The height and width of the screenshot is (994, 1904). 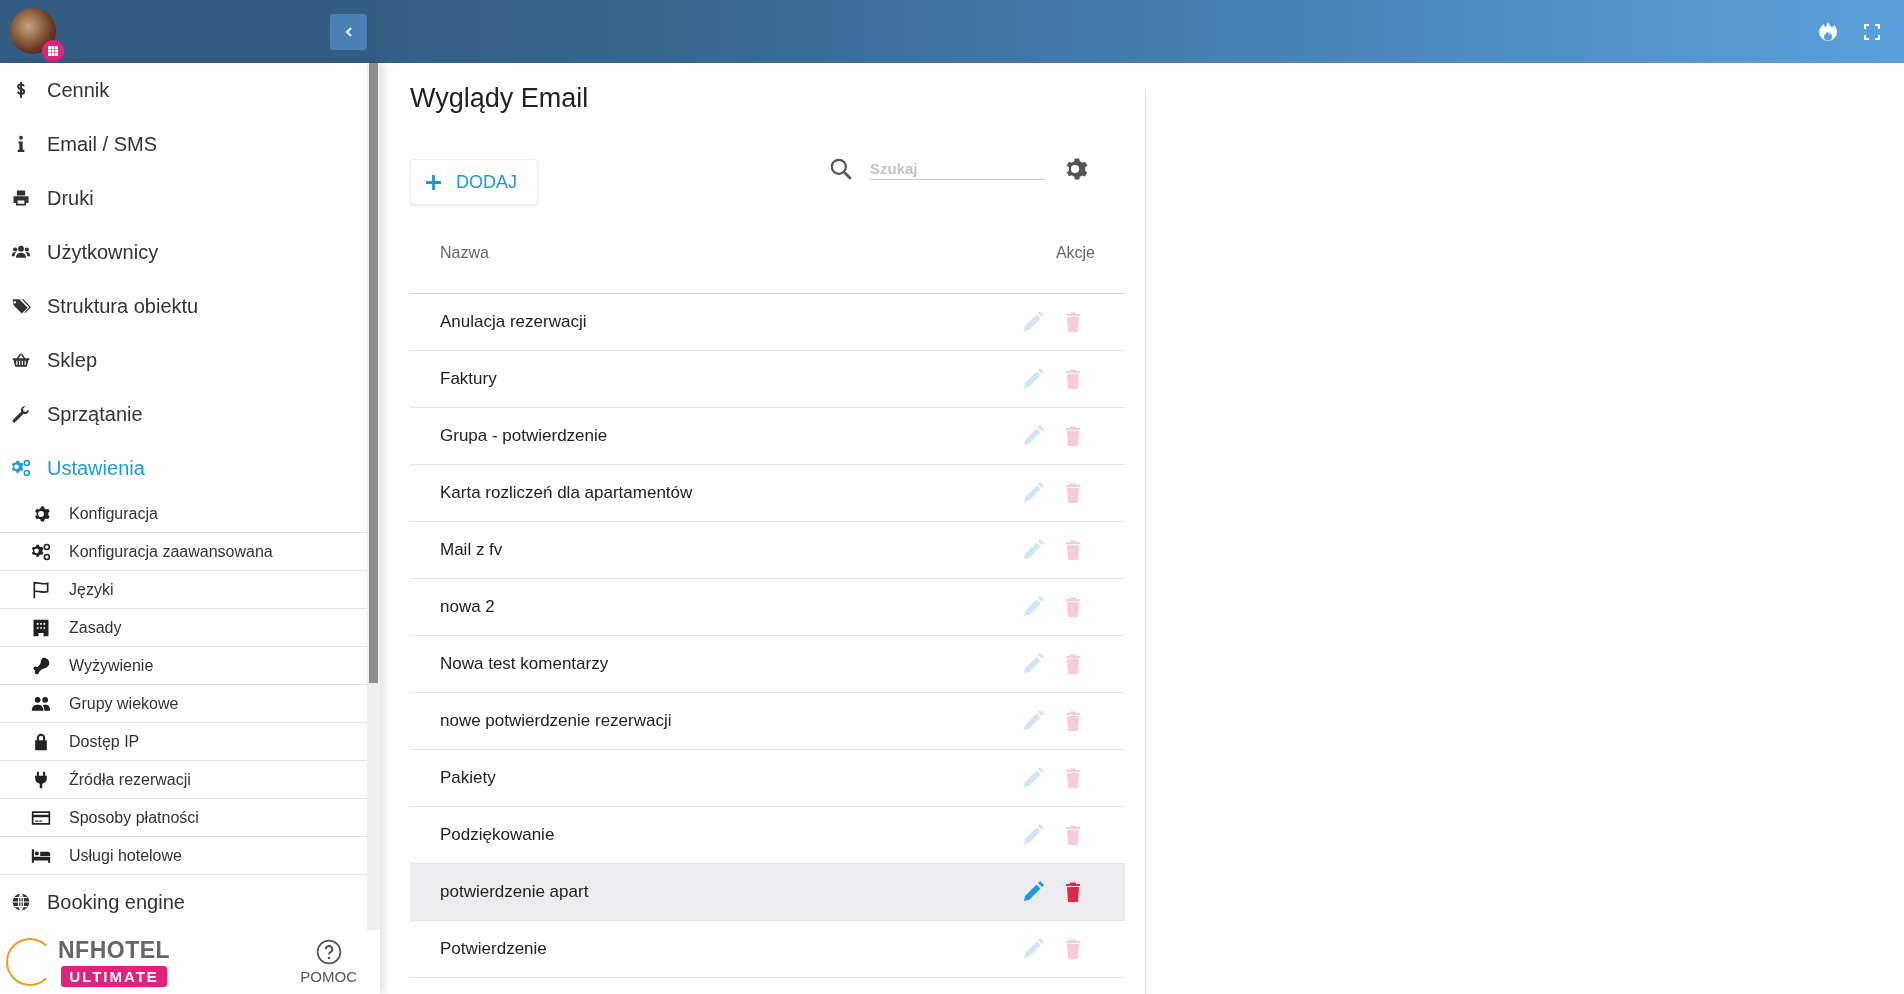 What do you see at coordinates (500, 98) in the screenshot?
I see `page-title: Wyglądy Email` at bounding box center [500, 98].